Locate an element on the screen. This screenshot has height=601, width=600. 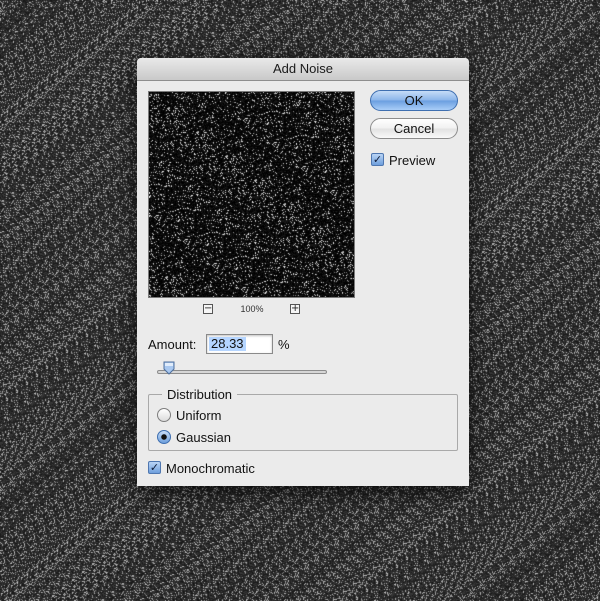
monochromatic-checkbox: ✓ is located at coordinates (154, 467).